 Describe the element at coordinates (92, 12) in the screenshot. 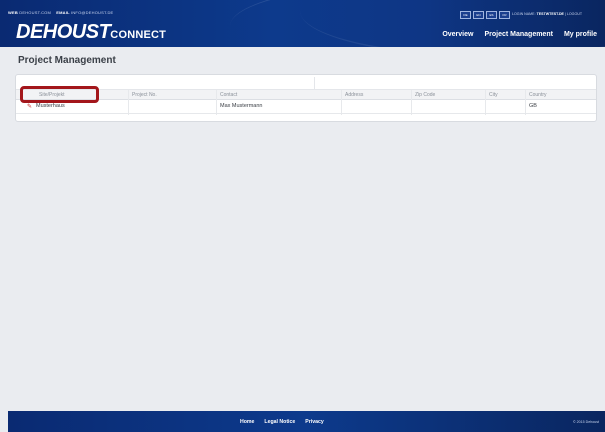

I see `email-link: INFO@DEHOUST.DE` at that location.